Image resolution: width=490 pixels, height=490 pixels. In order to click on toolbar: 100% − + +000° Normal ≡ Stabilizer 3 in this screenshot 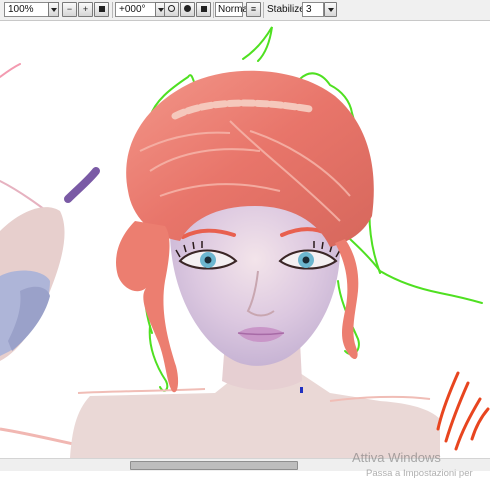, I will do `click(245, 10)`.